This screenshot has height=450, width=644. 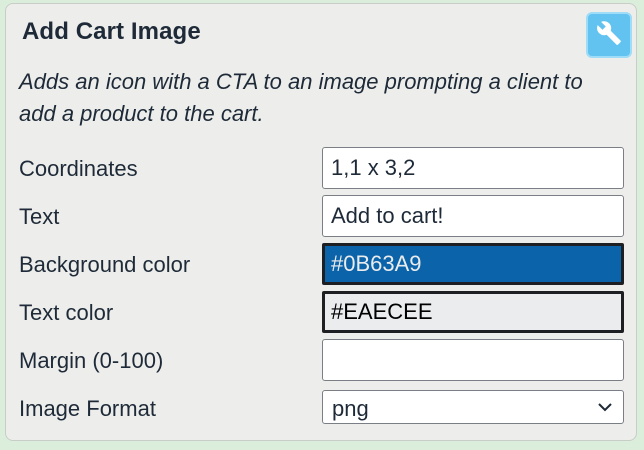 I want to click on wrench-icon, so click(x=609, y=35).